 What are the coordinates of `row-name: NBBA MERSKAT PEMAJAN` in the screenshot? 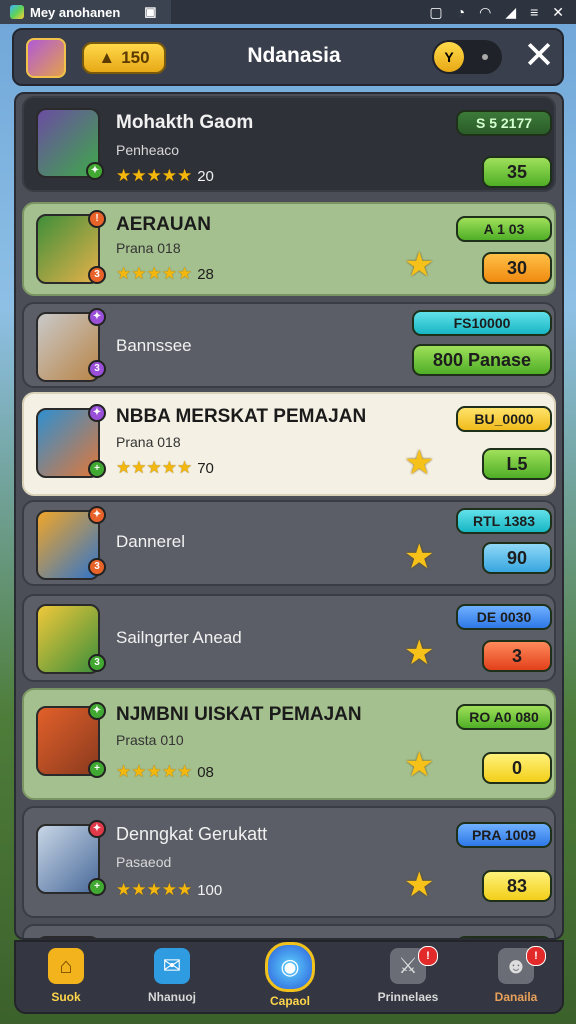 It's located at (241, 416).